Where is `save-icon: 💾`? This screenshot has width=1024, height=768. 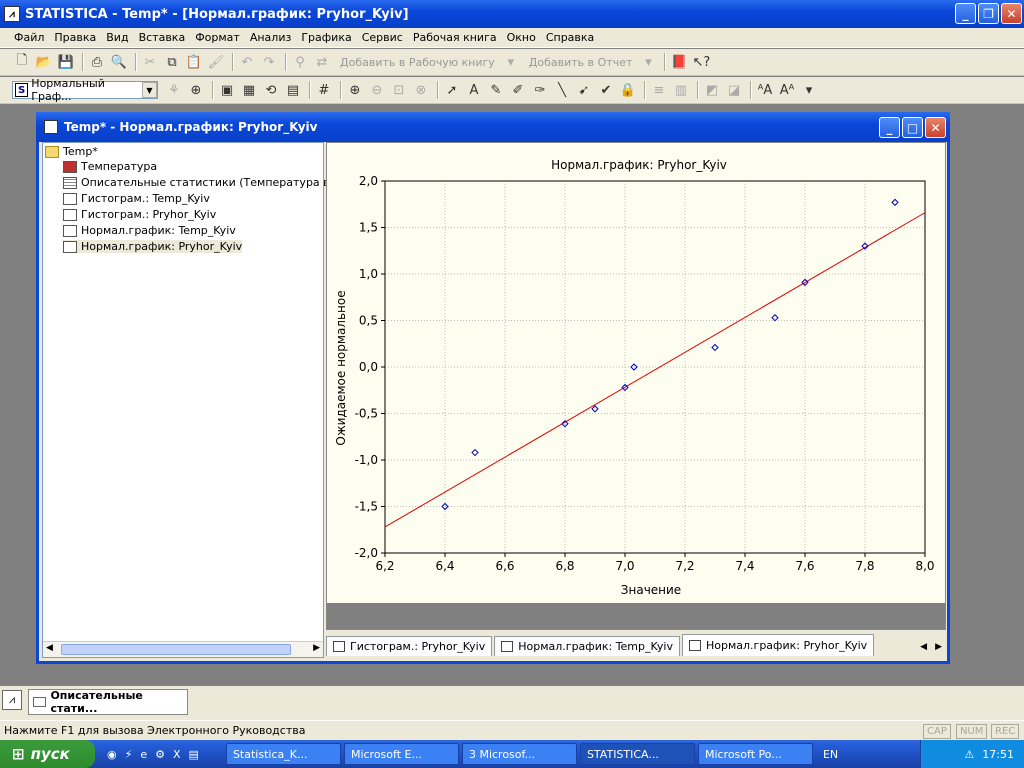
save-icon: 💾 is located at coordinates (66, 62).